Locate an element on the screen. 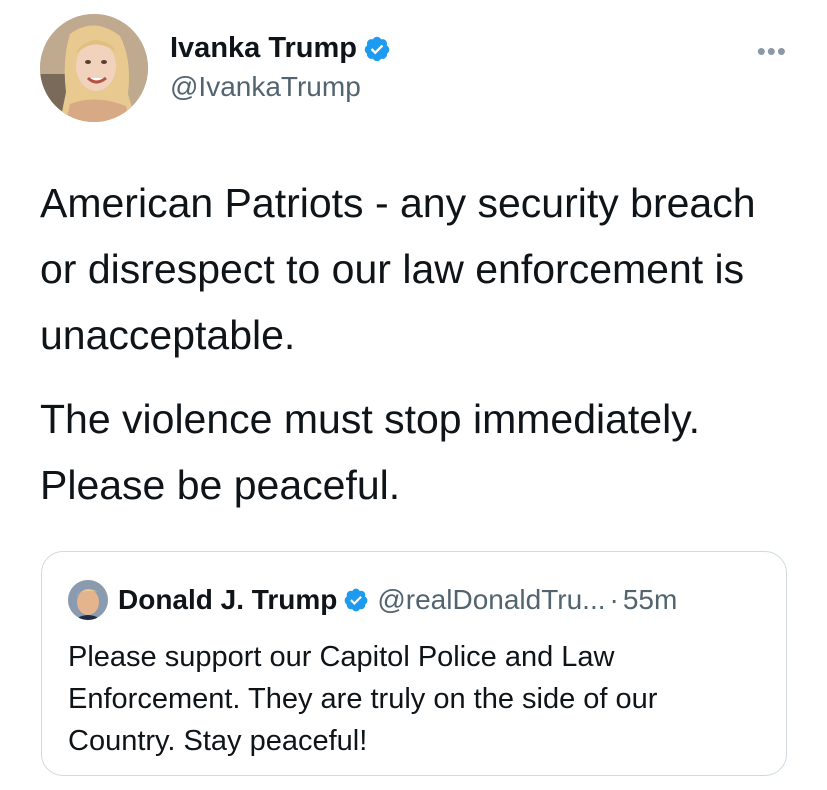 This screenshot has width=827, height=790. quoted-avatar-photo is located at coordinates (88, 600).